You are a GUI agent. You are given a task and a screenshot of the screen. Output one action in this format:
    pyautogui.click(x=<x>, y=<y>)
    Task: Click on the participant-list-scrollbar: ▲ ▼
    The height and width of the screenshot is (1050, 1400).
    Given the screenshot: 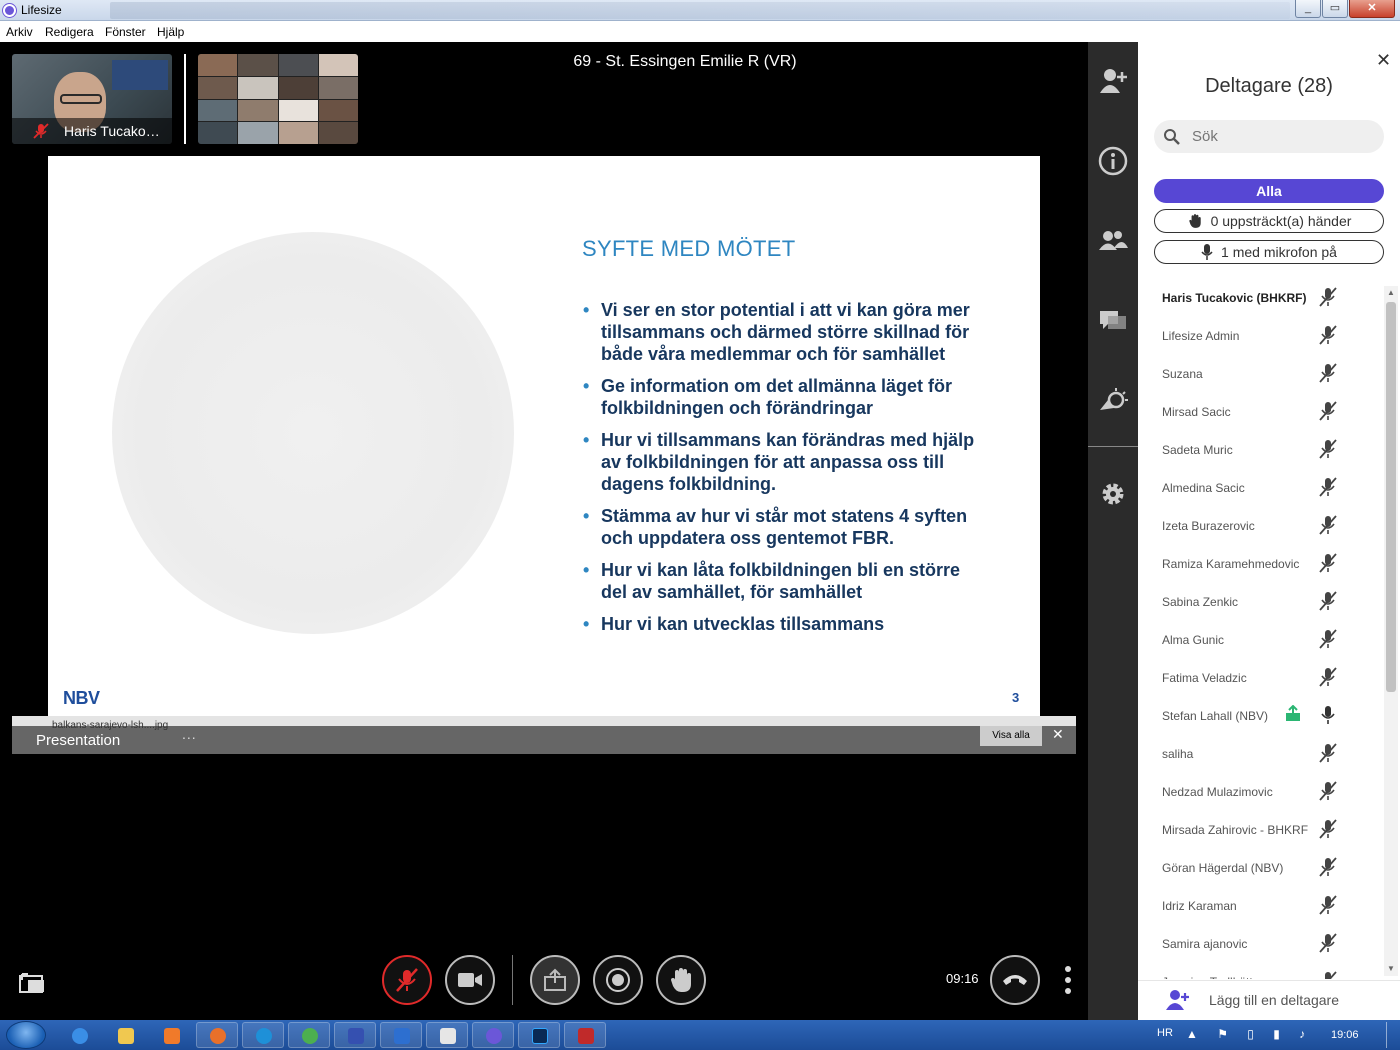 What is the action you would take?
    pyautogui.click(x=1391, y=631)
    